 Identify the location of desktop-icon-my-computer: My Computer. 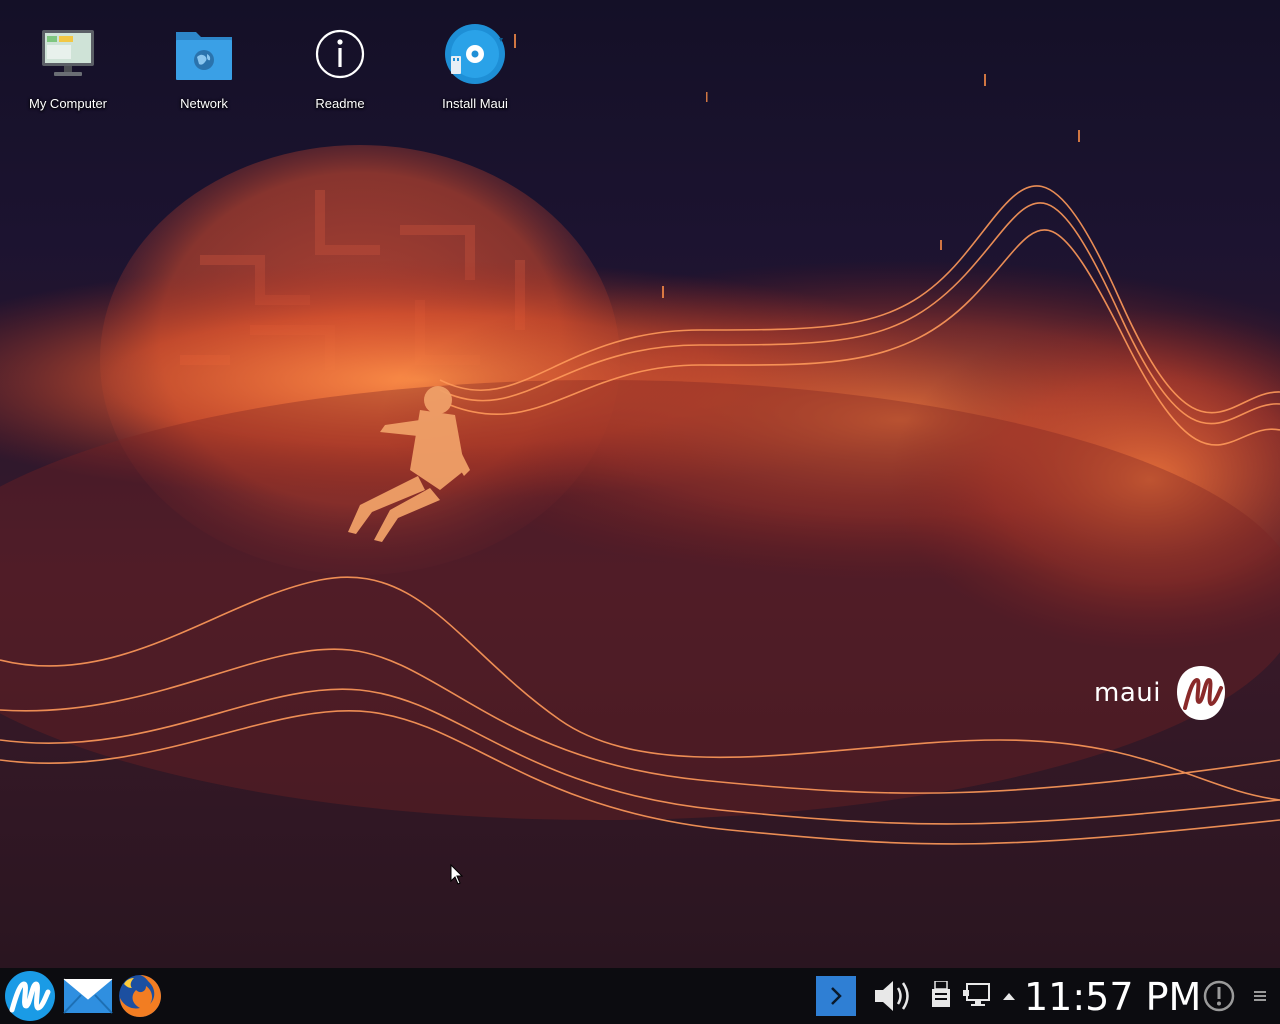
(68, 66).